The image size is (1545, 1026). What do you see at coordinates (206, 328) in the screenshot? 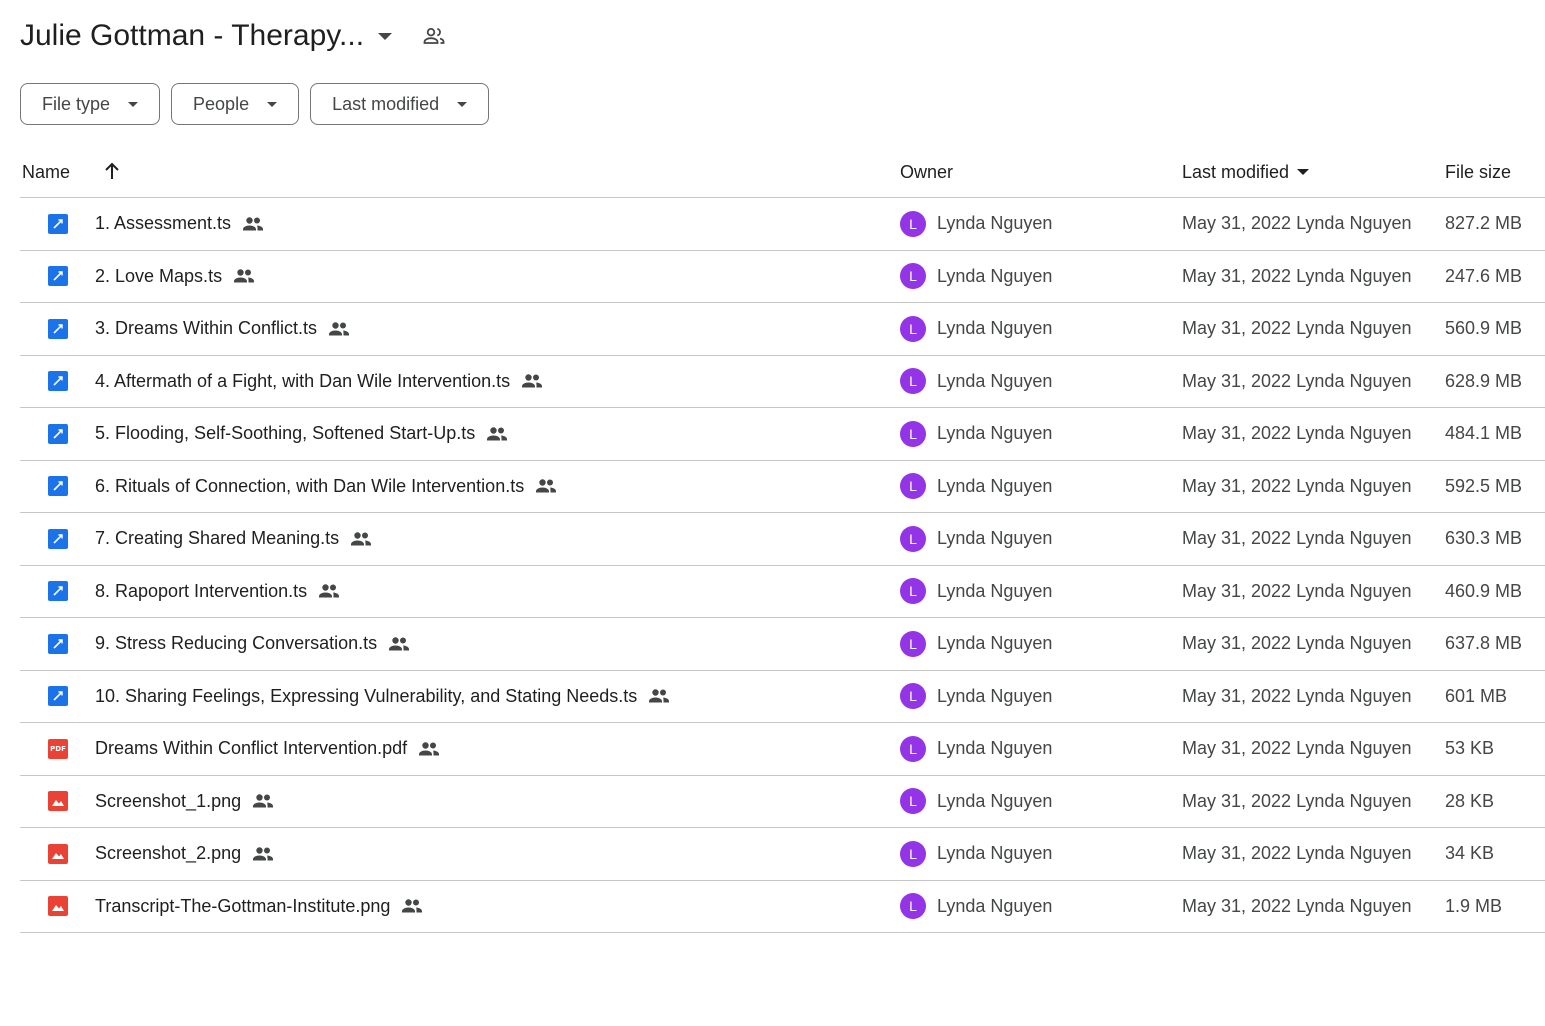
I see `file-name: 3. Dreams Within Conflict.ts` at bounding box center [206, 328].